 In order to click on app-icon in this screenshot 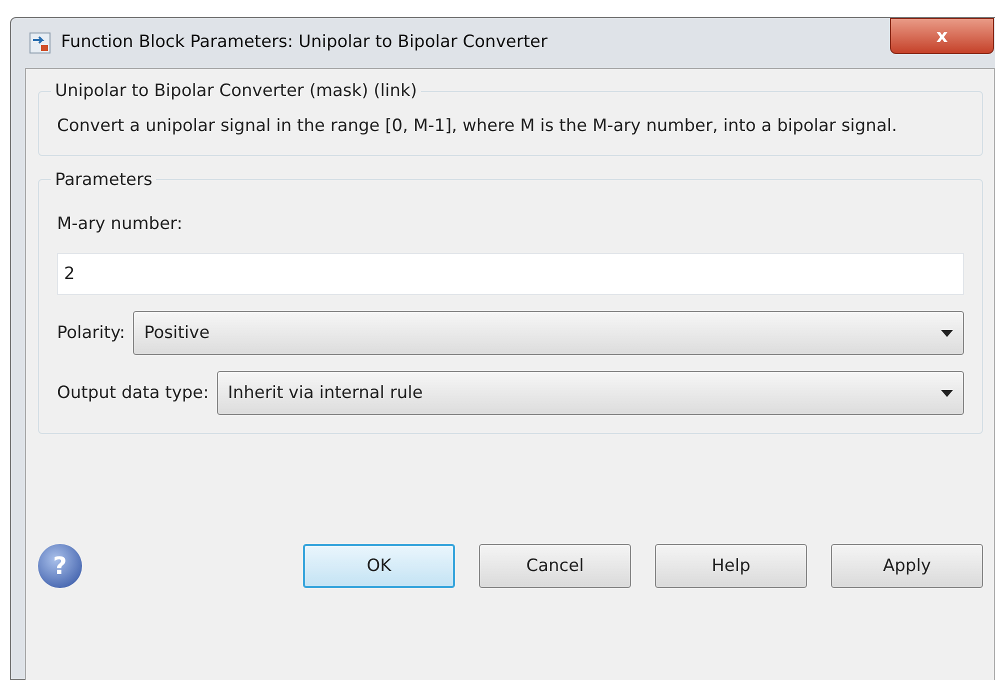, I will do `click(40, 43)`.